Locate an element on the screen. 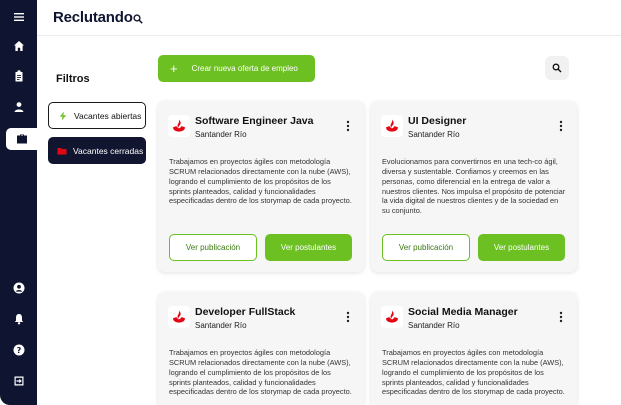 This screenshot has height=405, width=621. plus-icon: + is located at coordinates (174, 68).